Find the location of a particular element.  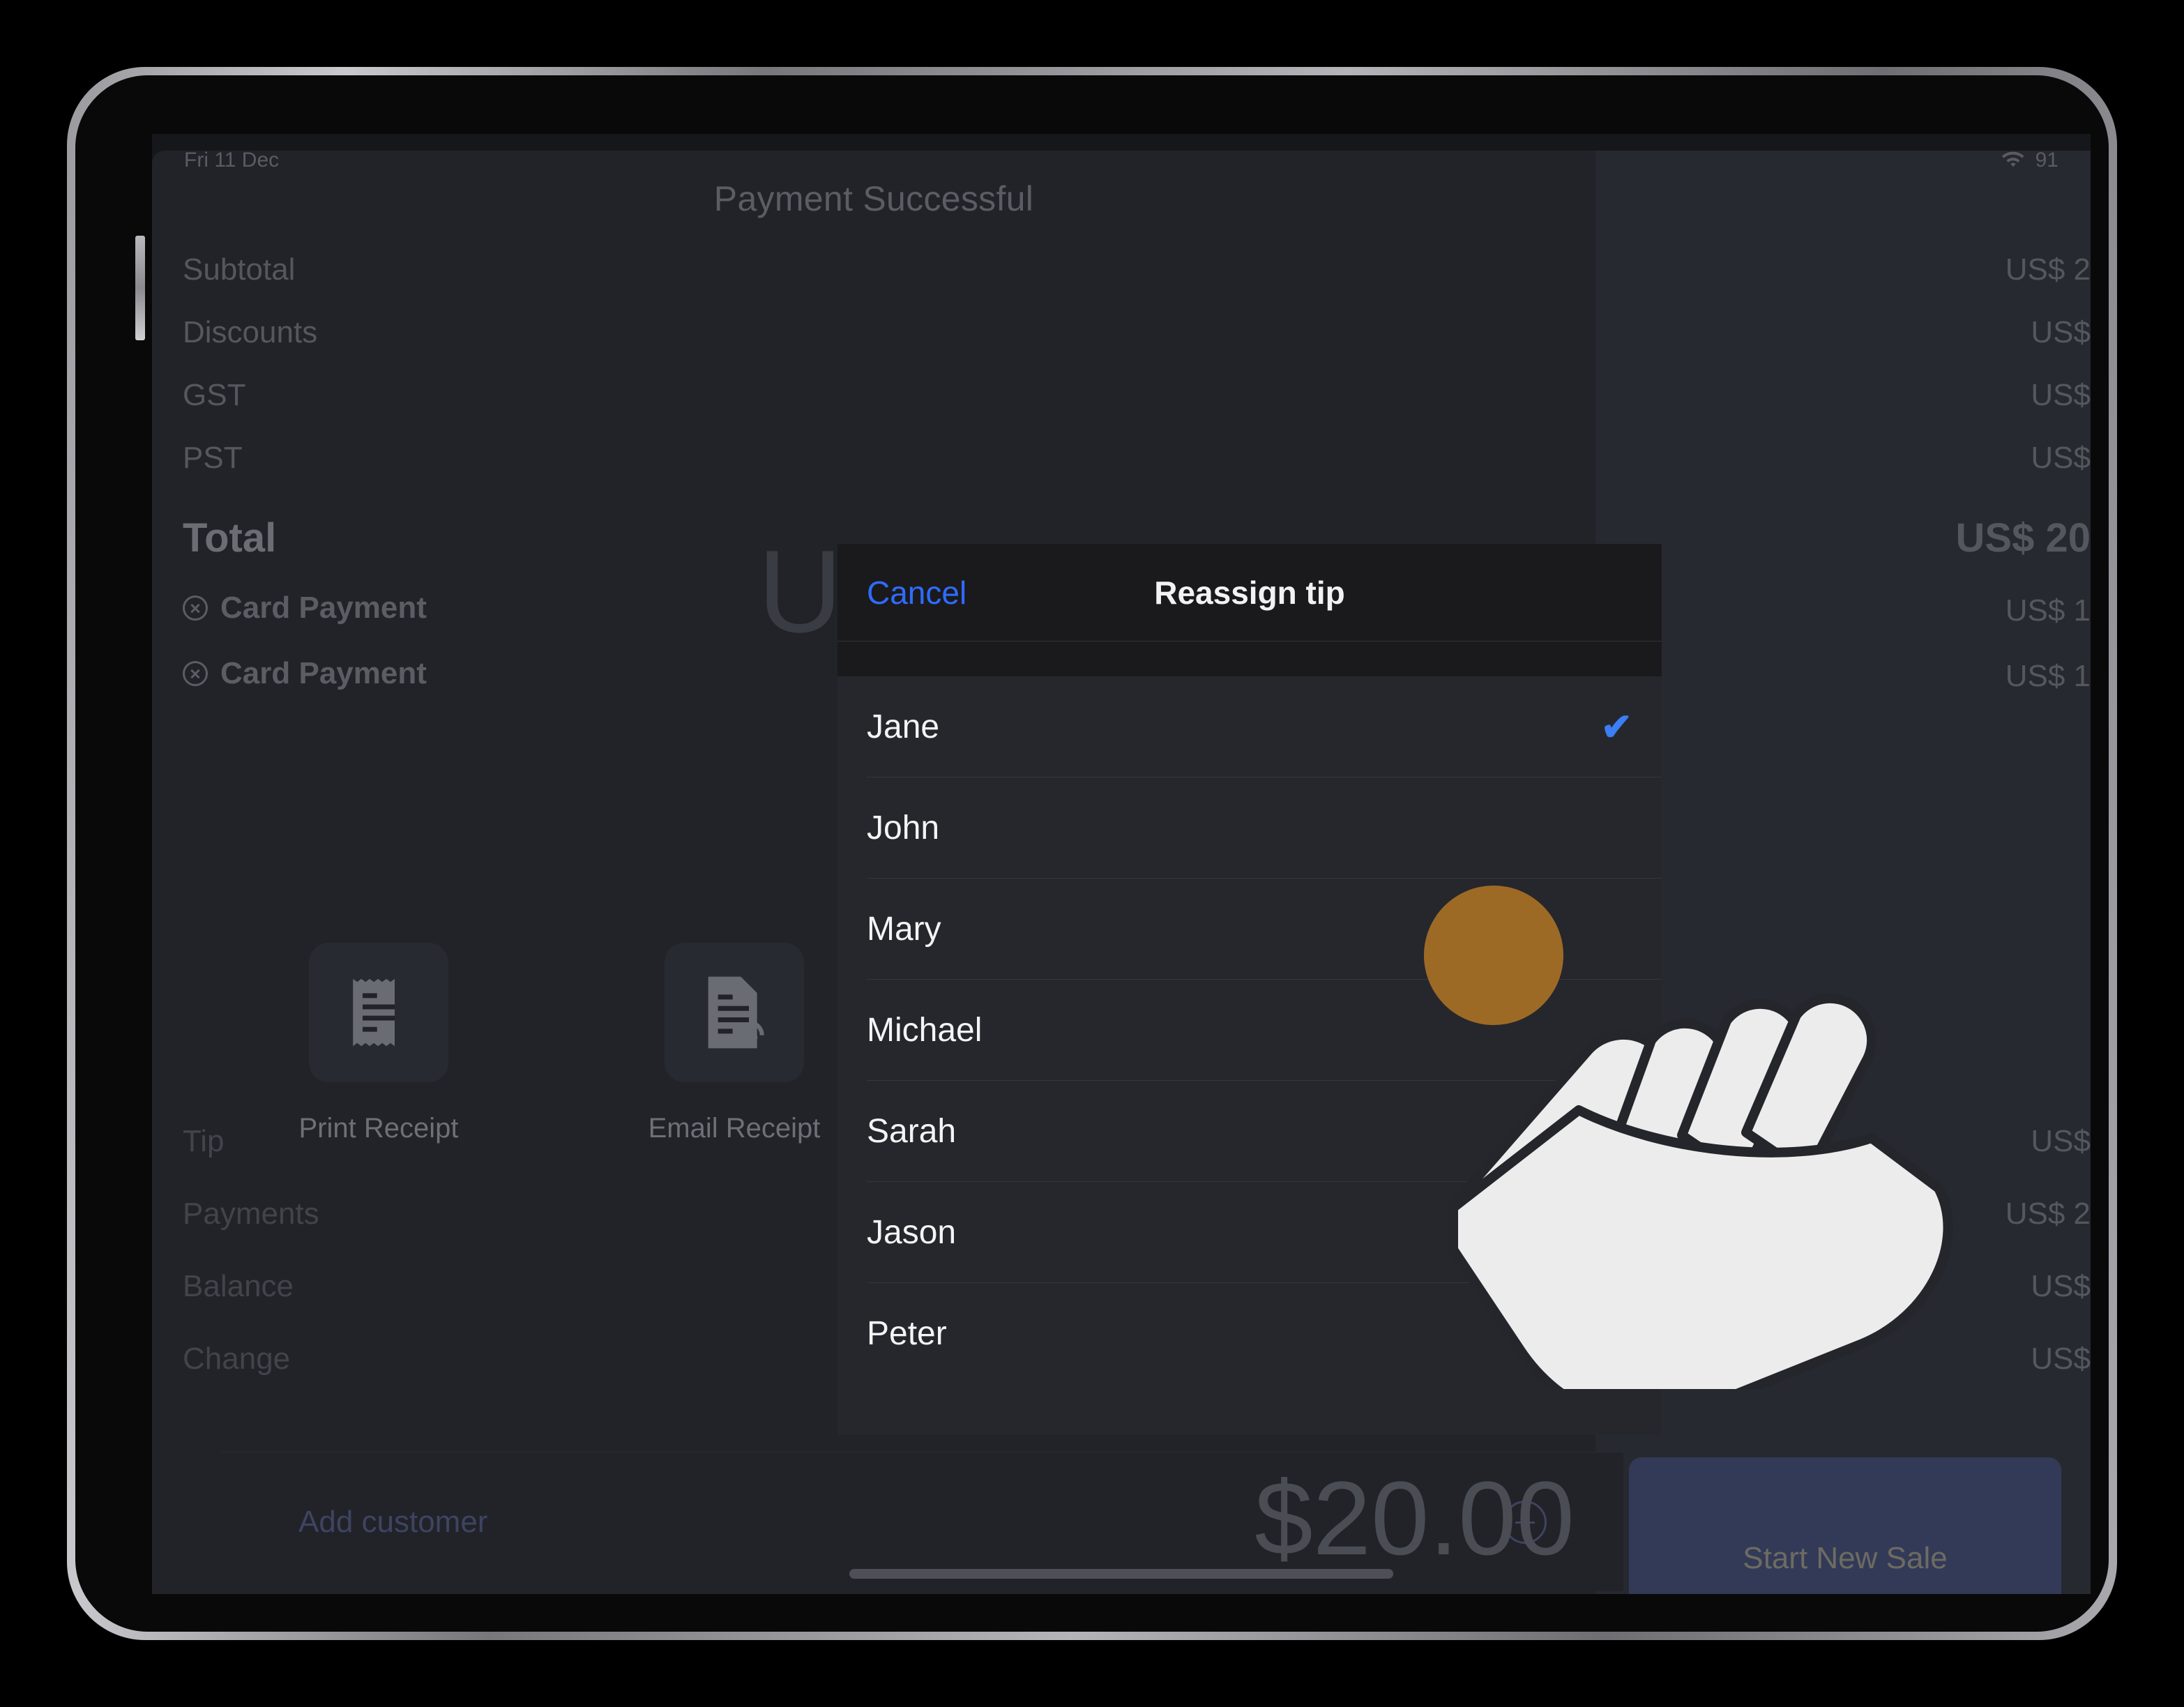

staff-name: Sarah is located at coordinates (912, 1131).